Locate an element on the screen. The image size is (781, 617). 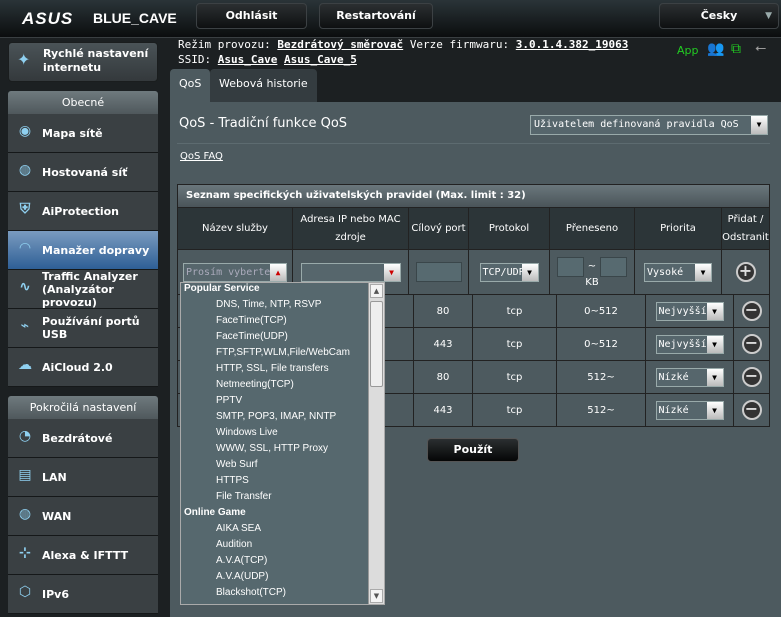
row-priority-value: Nízké is located at coordinates (673, 377).